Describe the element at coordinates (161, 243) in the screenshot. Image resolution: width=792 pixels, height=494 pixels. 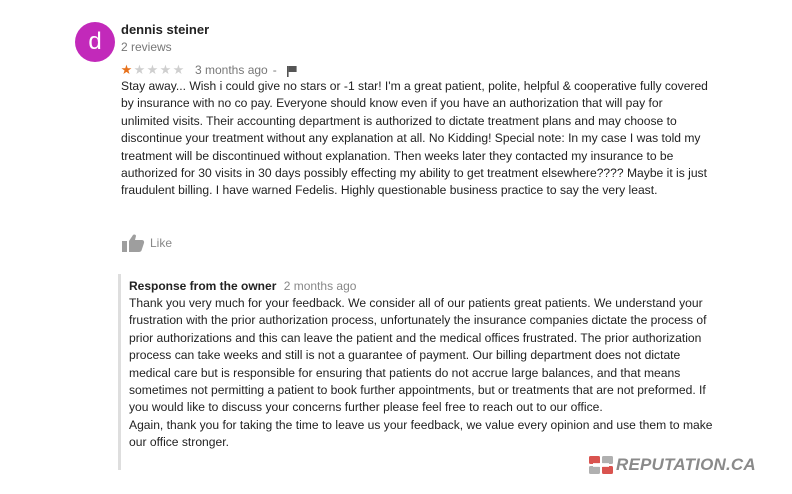
I see `like-label: Like` at that location.